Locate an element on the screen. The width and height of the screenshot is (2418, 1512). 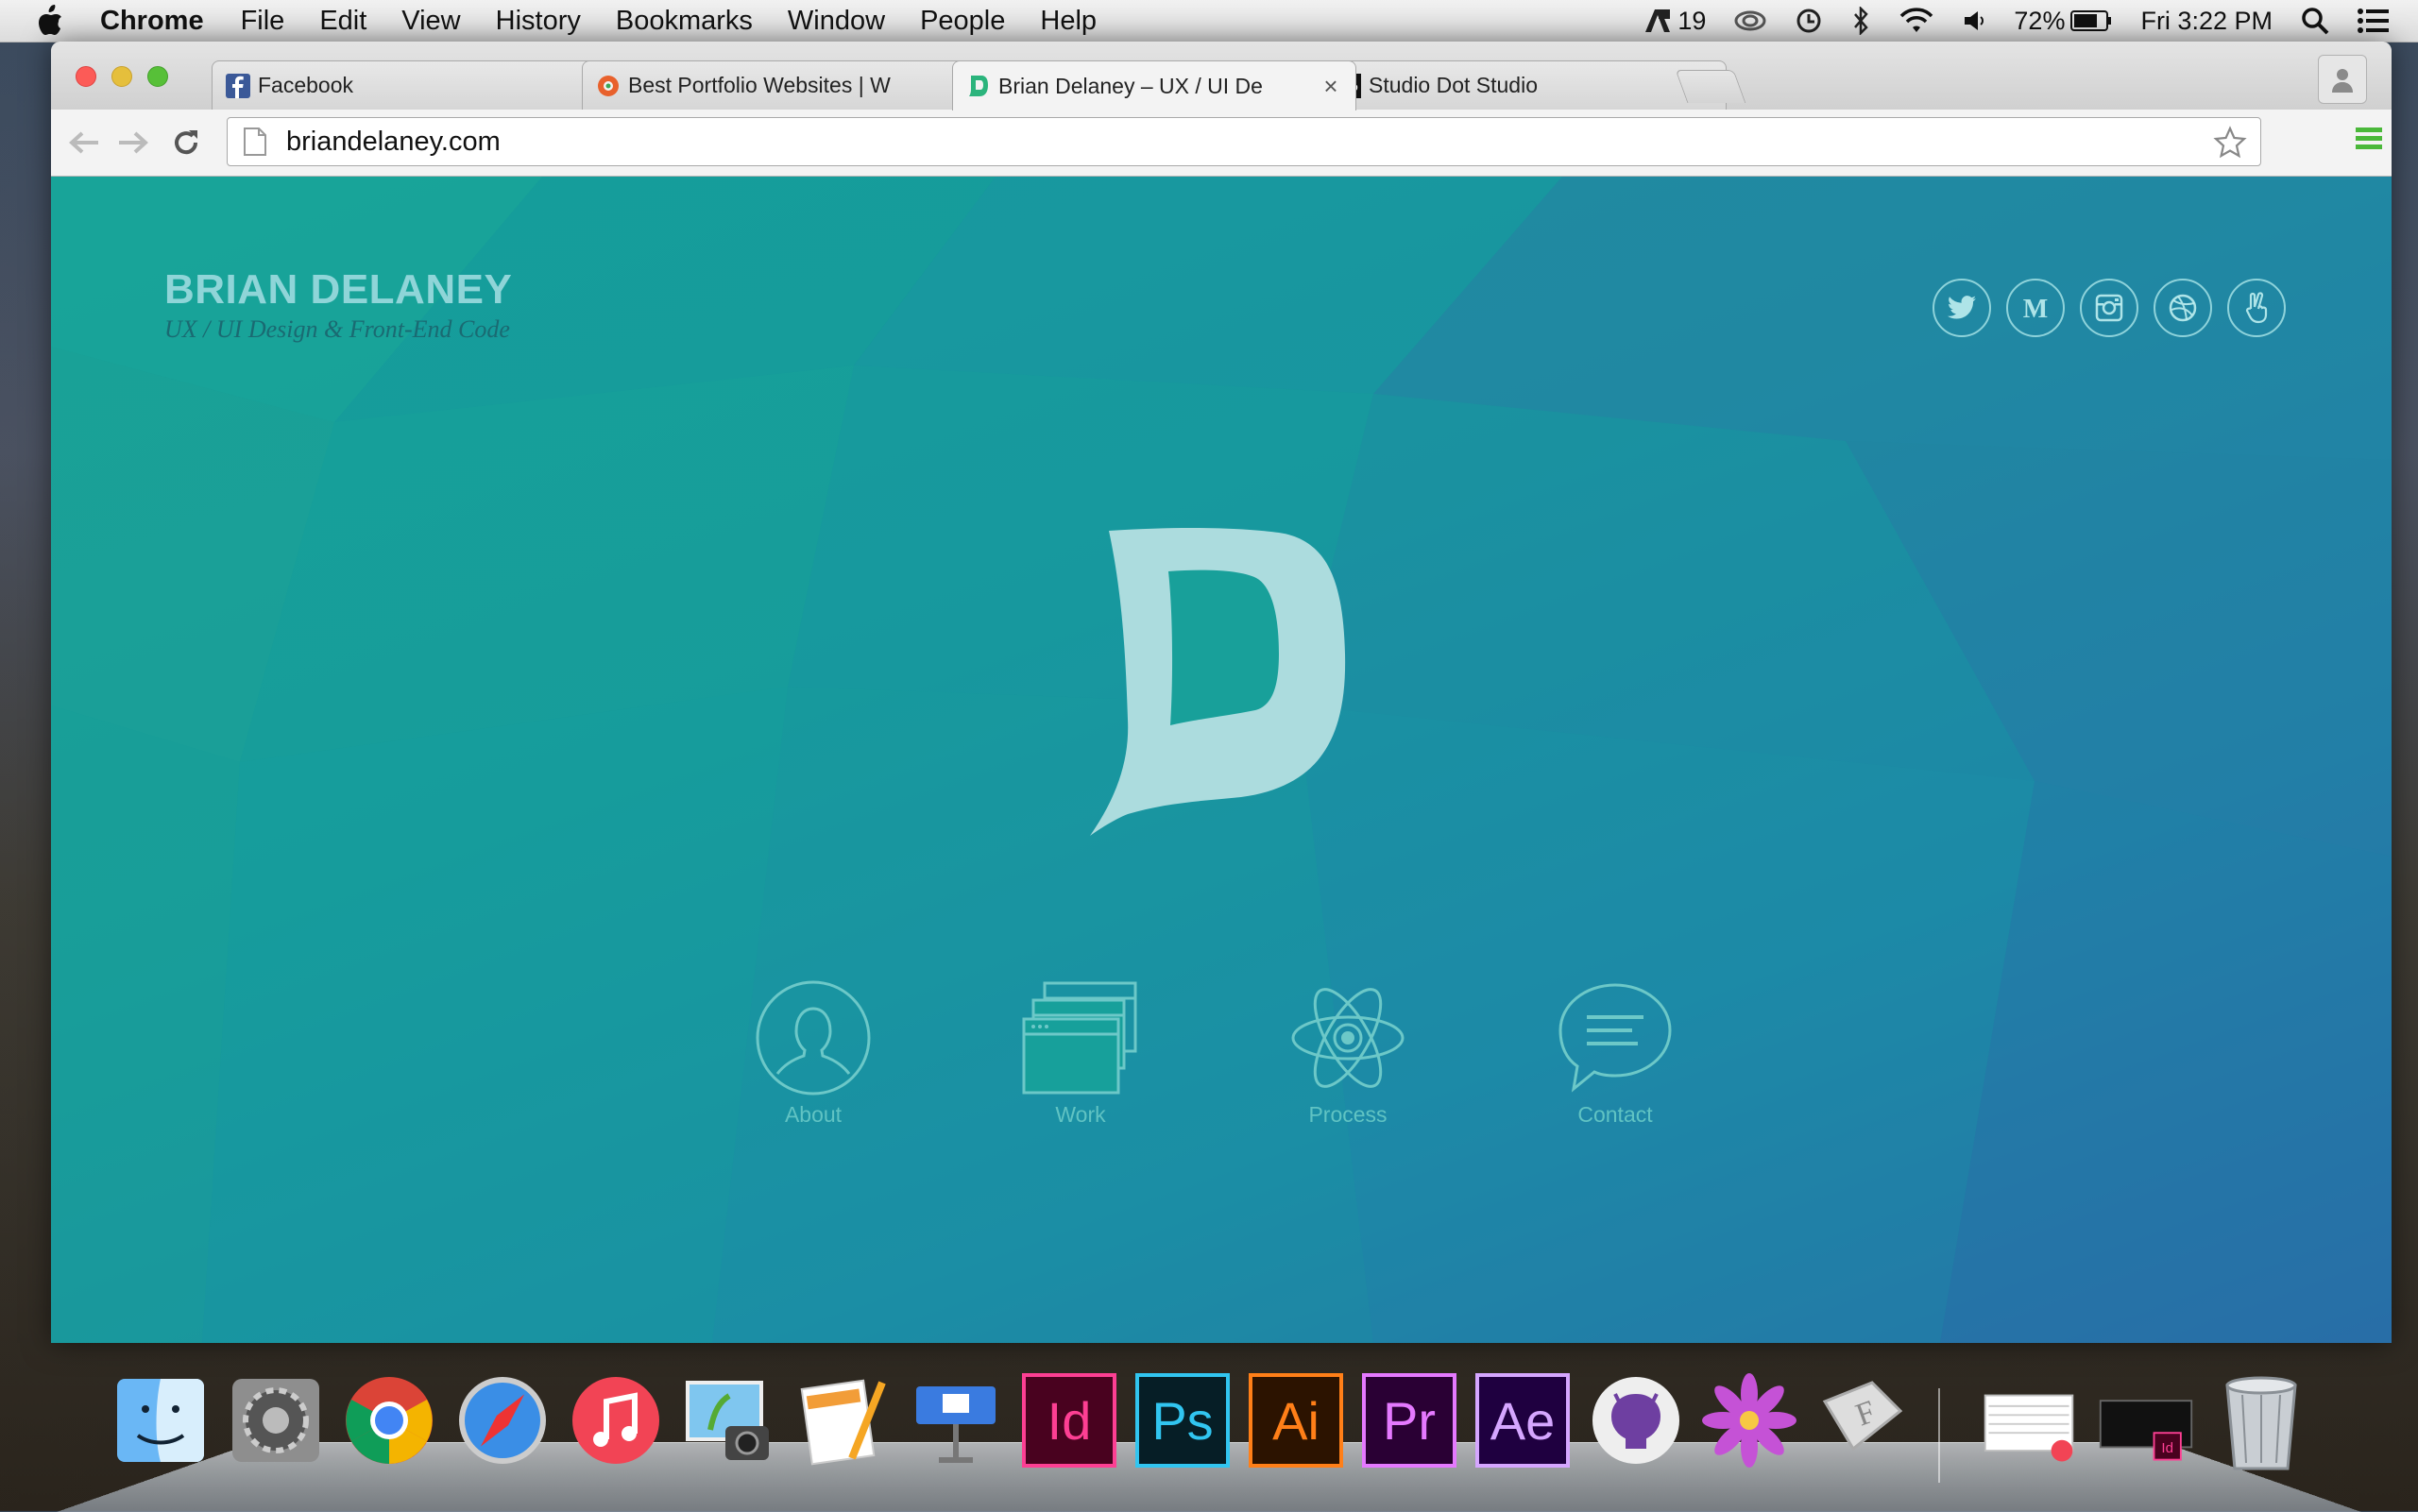
dock-photoshop: Ps is located at coordinates (1182, 1420).